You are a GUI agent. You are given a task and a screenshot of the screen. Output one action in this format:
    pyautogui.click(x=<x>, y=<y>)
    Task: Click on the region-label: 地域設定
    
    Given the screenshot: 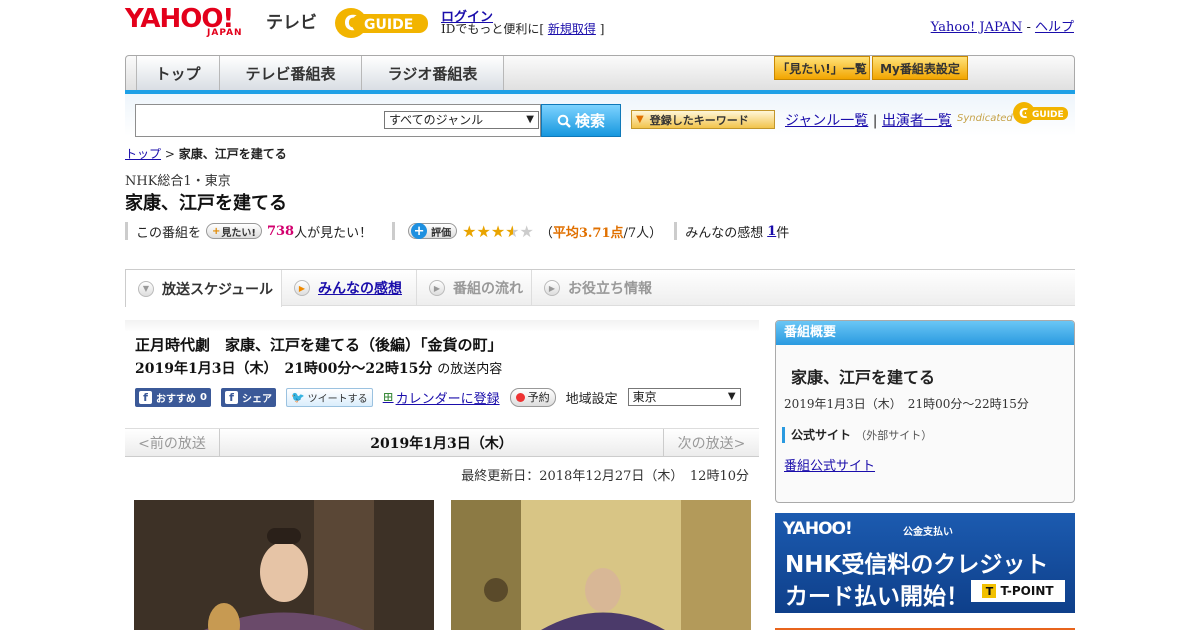 What is the action you would take?
    pyautogui.click(x=591, y=399)
    